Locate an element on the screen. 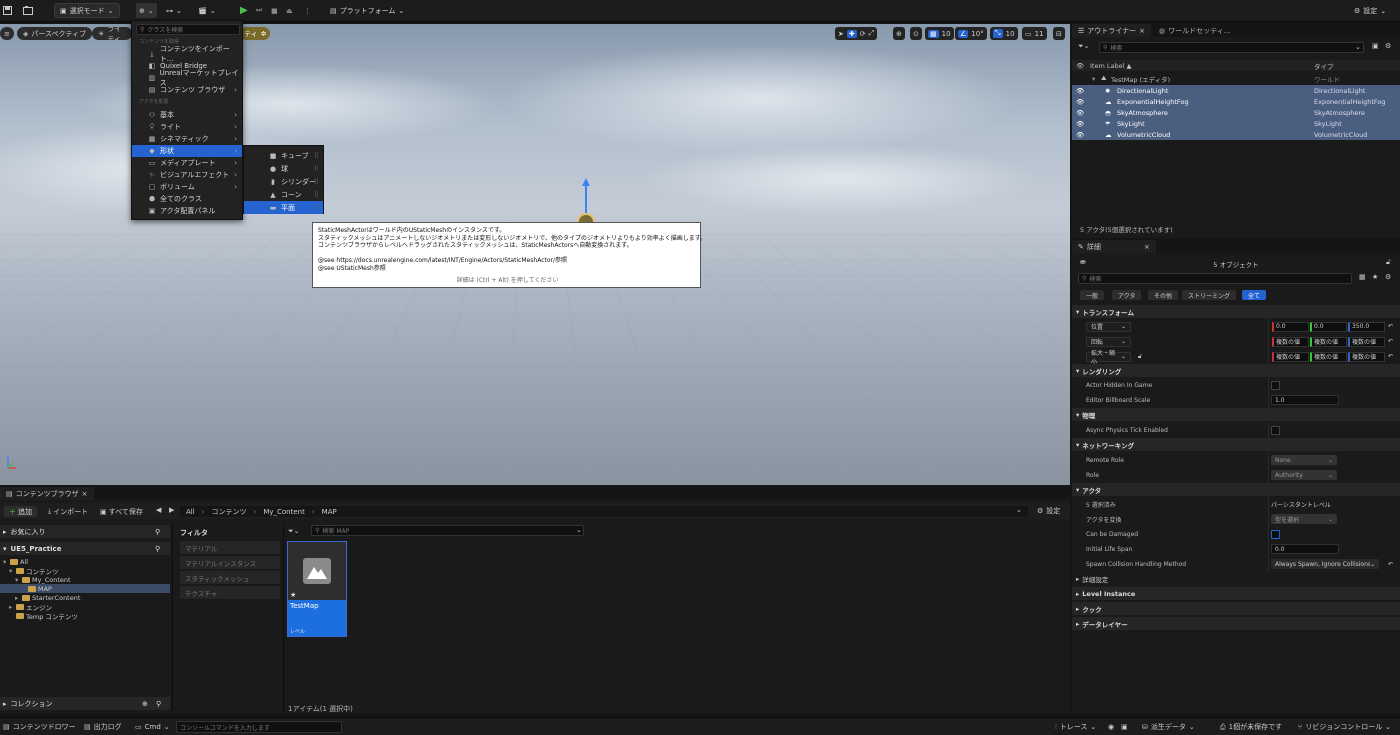 This screenshot has height=735, width=1400. viewport-options-button: ≡ is located at coordinates (7, 33).